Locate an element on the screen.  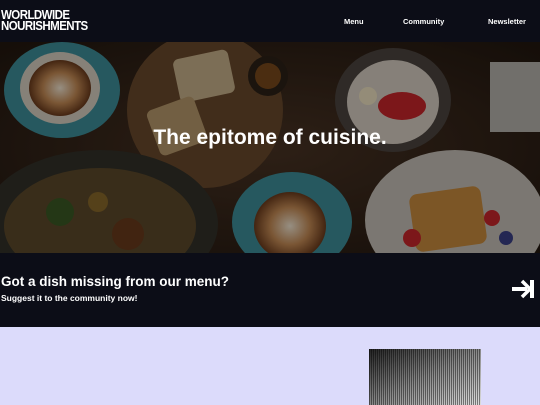
hero-title: The epitome of cuisine. is located at coordinates (270, 137).